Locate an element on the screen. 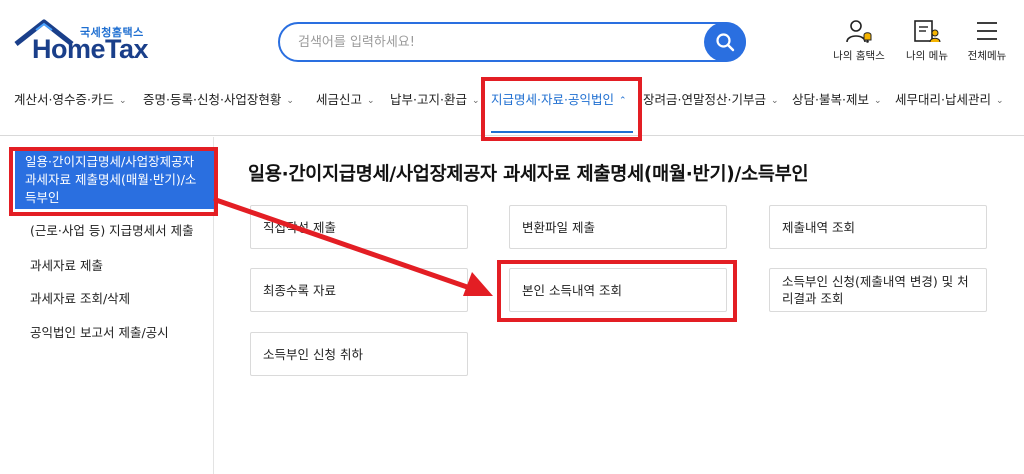  all-menu-label: 전체메뉴 is located at coordinates (987, 56).